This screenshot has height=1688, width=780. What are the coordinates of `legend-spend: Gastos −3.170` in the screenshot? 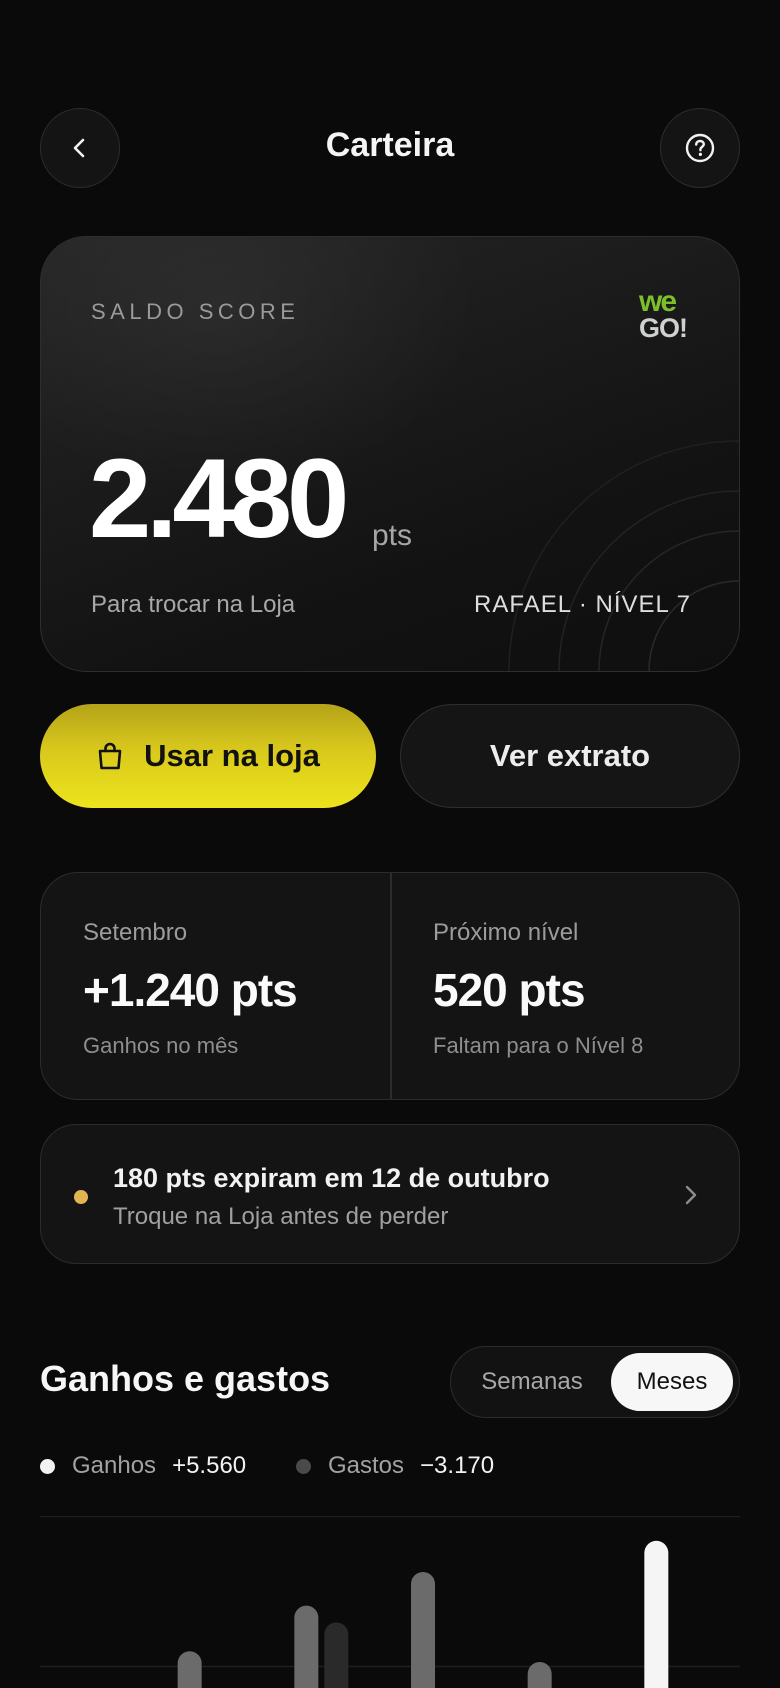 It's located at (395, 1466).